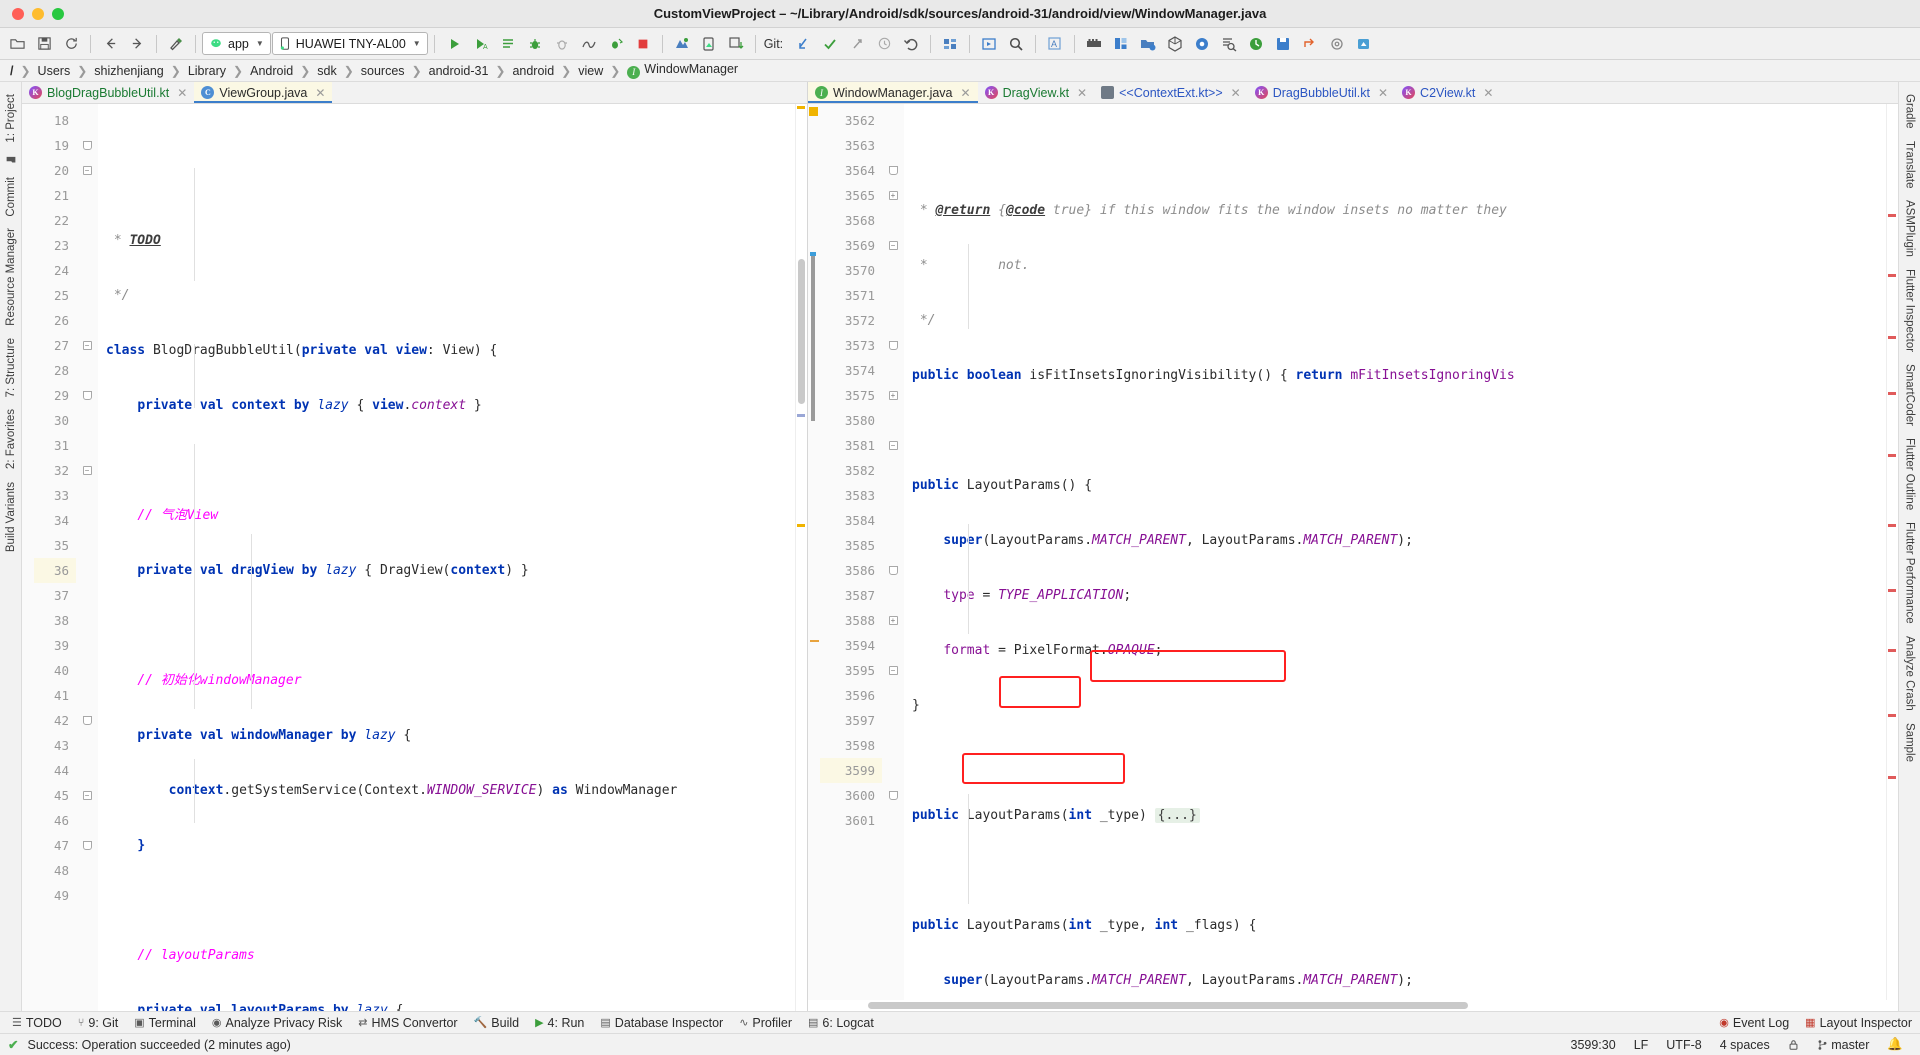  I want to click on right-horizontal-scrollbar-track, so click(1353, 1005).